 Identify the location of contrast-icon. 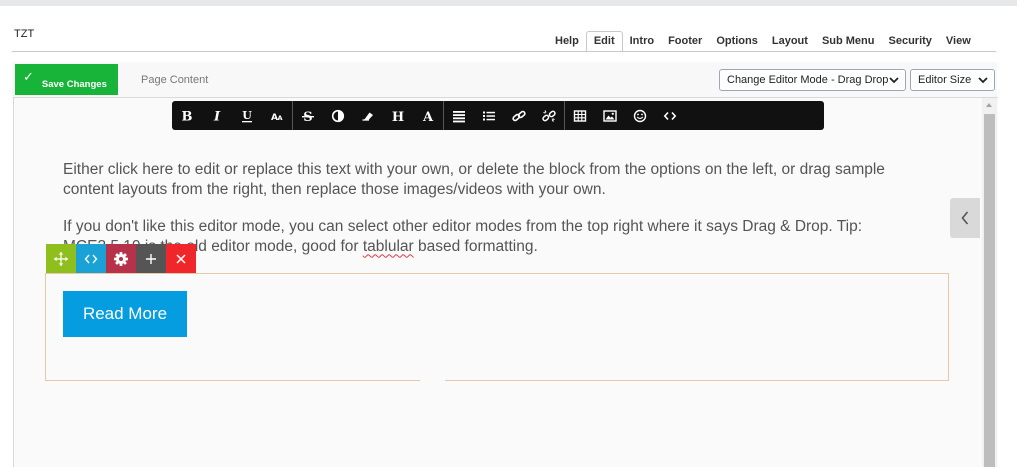
(338, 115).